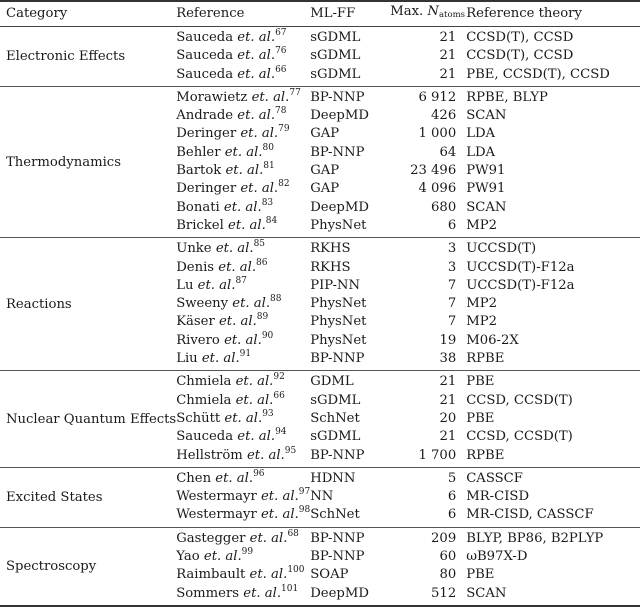 This screenshot has height=607, width=640. Describe the element at coordinates (271, 221) in the screenshot. I see `citation-number: 84` at that location.